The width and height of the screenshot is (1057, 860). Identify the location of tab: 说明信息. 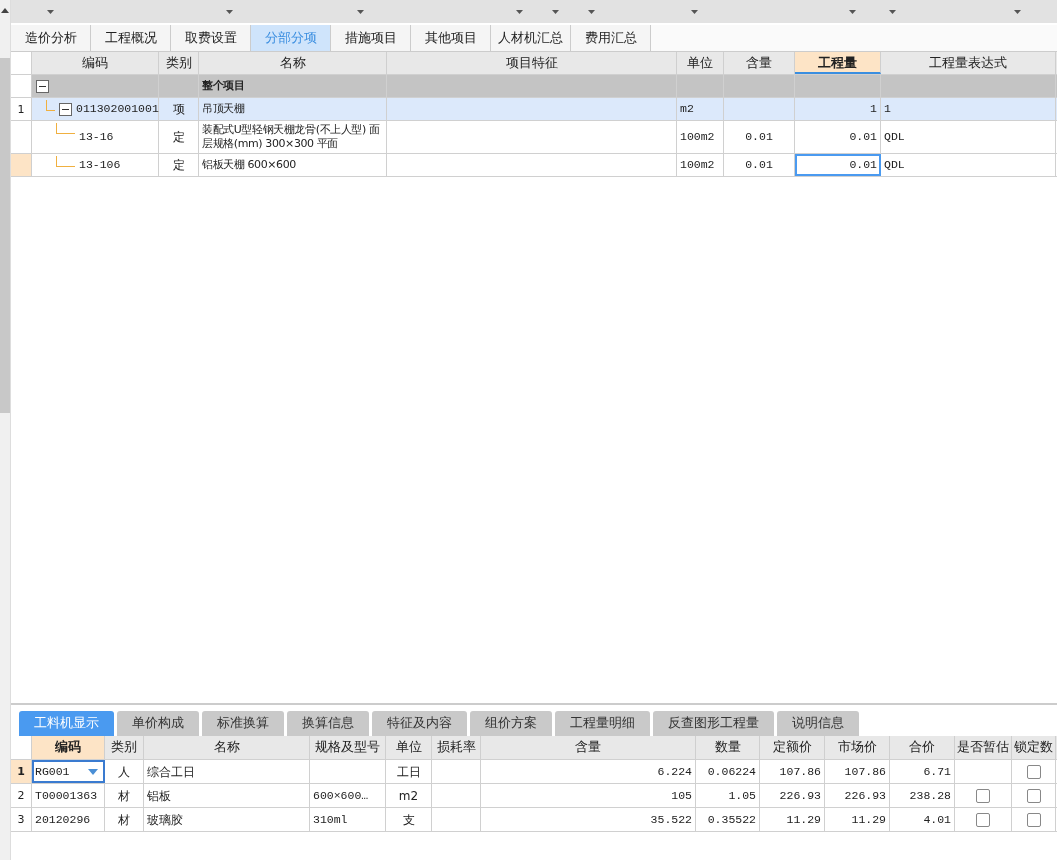
(818, 723).